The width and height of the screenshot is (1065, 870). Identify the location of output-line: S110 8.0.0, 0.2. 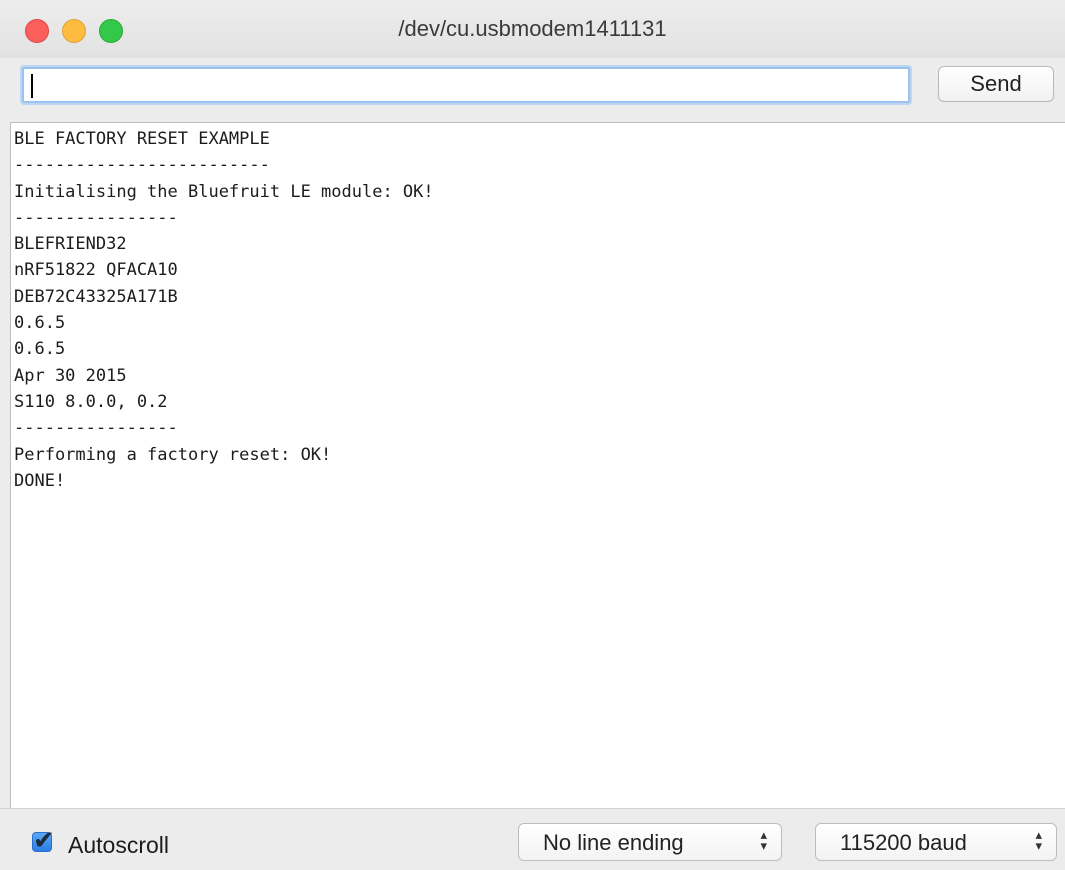
(91, 401).